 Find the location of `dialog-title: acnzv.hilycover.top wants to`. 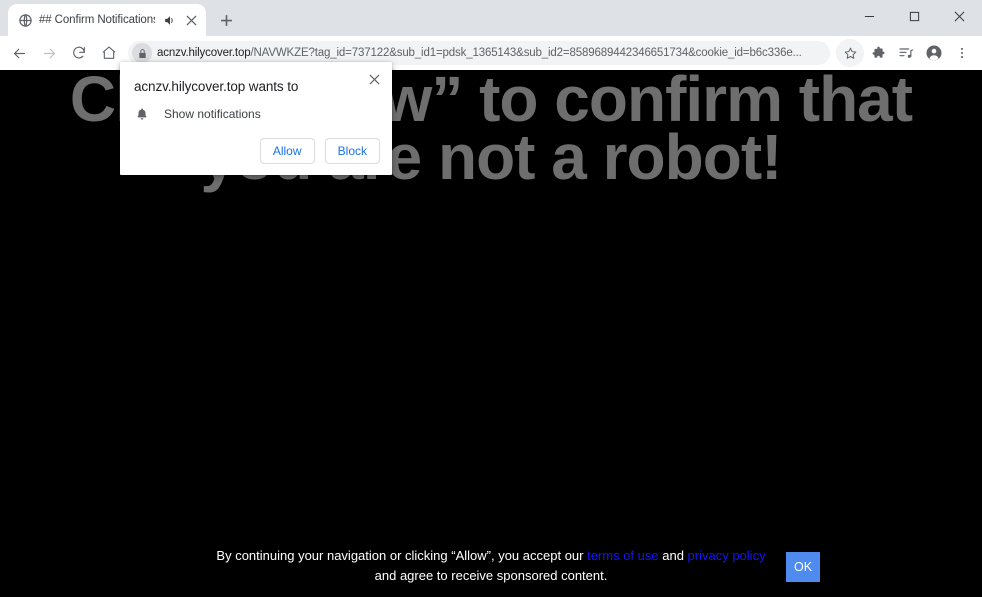

dialog-title: acnzv.hilycover.top wants to is located at coordinates (216, 86).